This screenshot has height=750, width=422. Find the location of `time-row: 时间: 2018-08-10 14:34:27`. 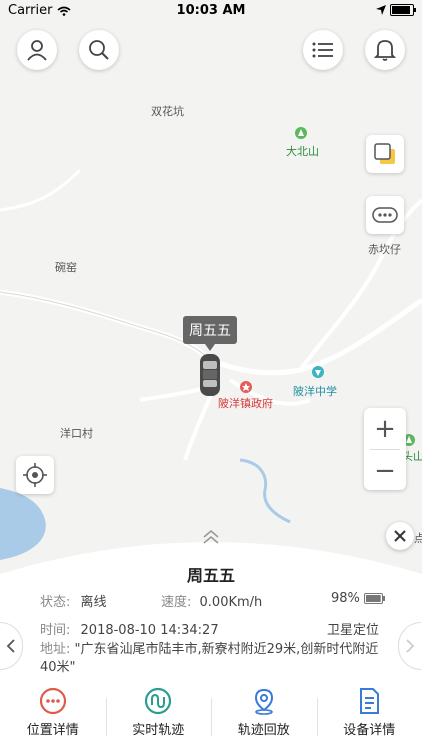

time-row: 时间: 2018-08-10 14:34:27 is located at coordinates (129, 628).